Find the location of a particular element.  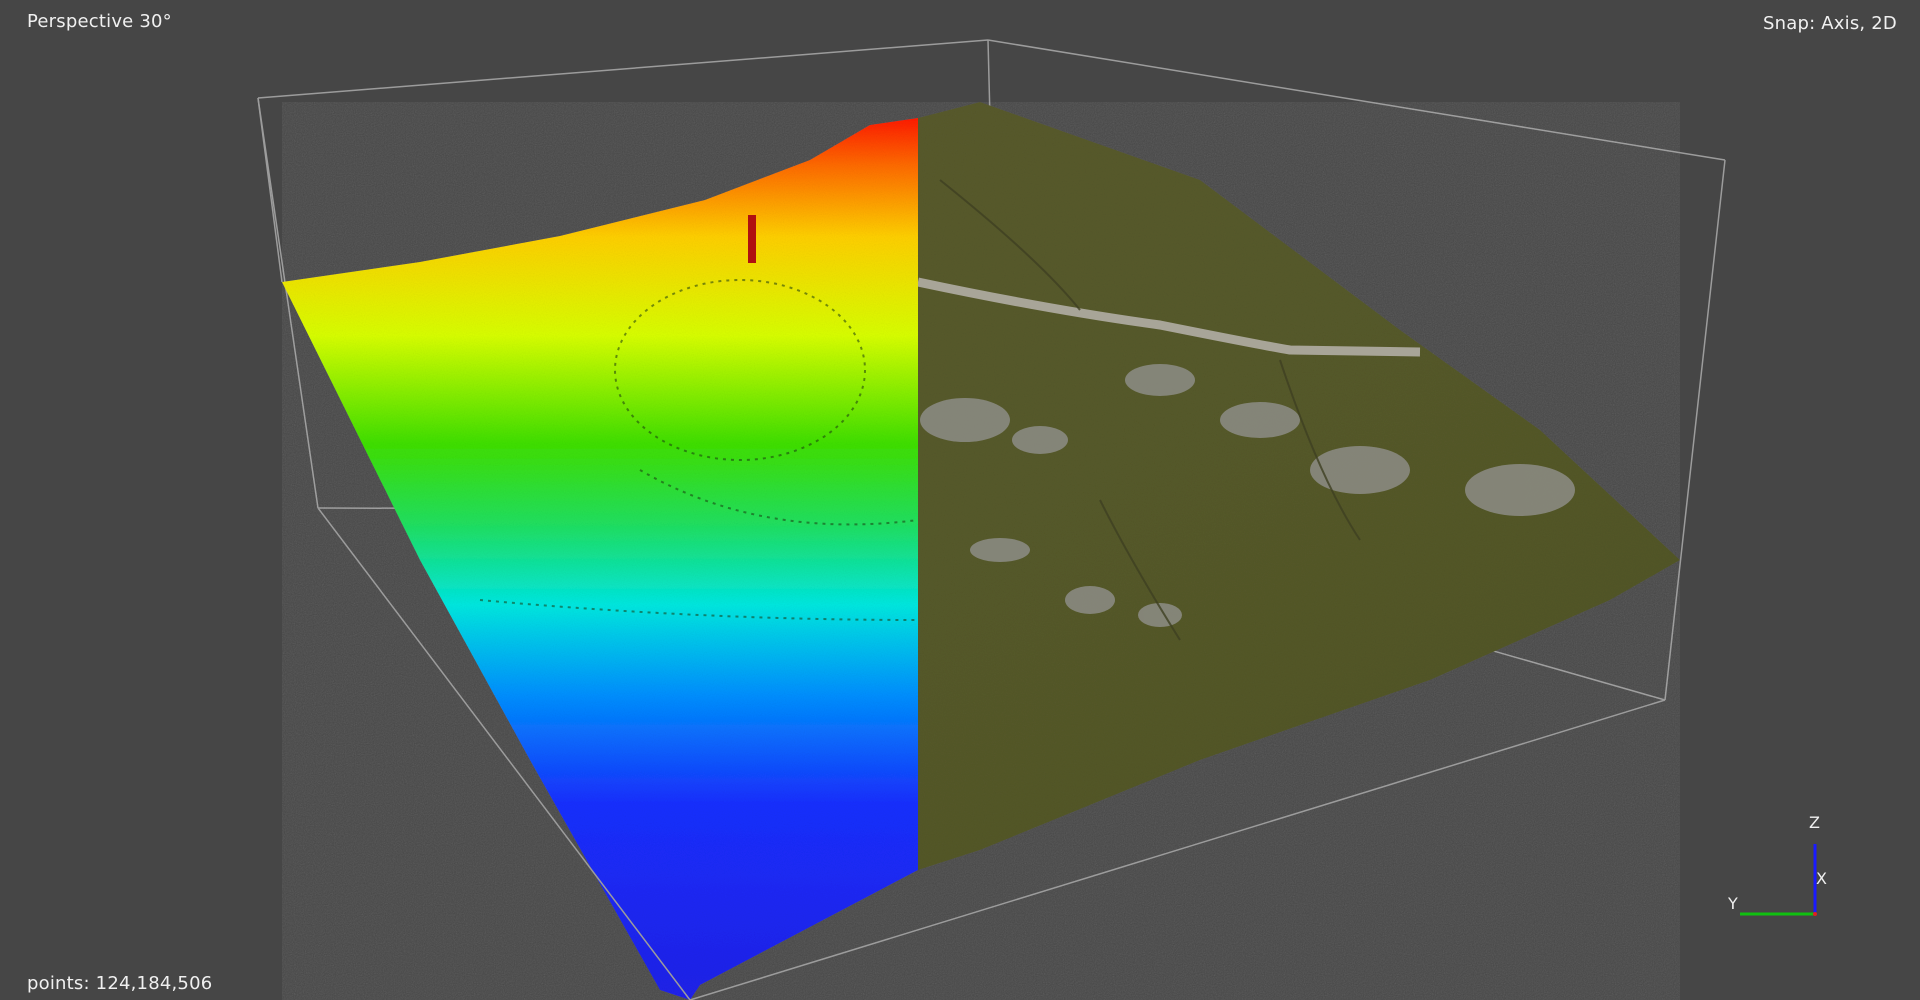

axis-triad-icon: Z X Y is located at coordinates (1780, 866).